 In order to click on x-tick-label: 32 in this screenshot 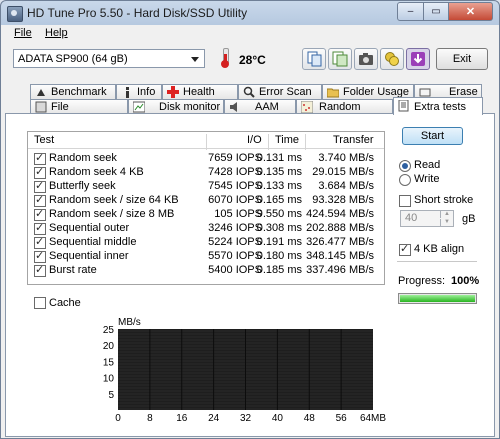, I will do `click(246, 418)`.